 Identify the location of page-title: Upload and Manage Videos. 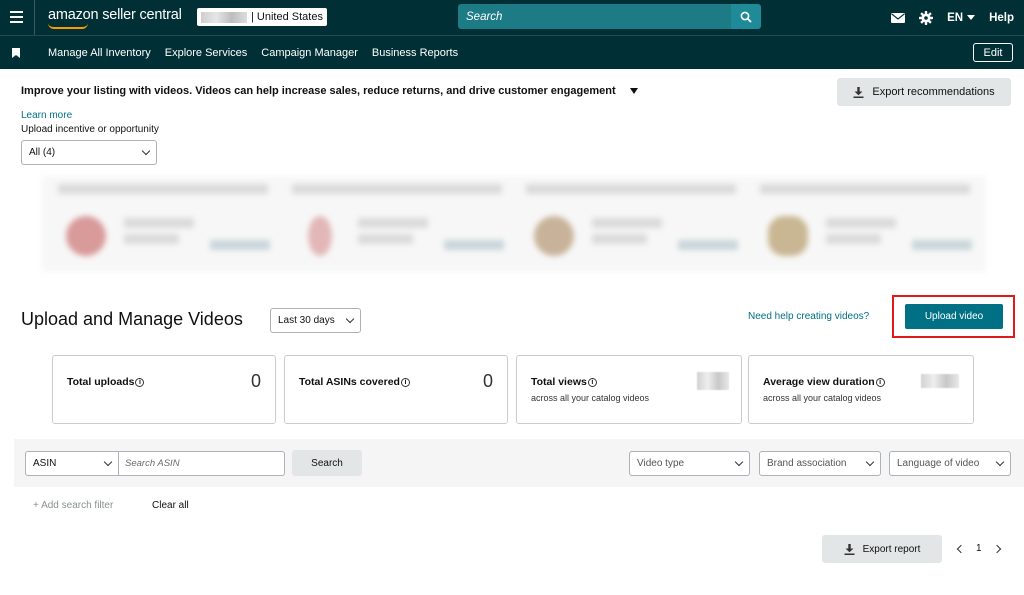
(132, 319).